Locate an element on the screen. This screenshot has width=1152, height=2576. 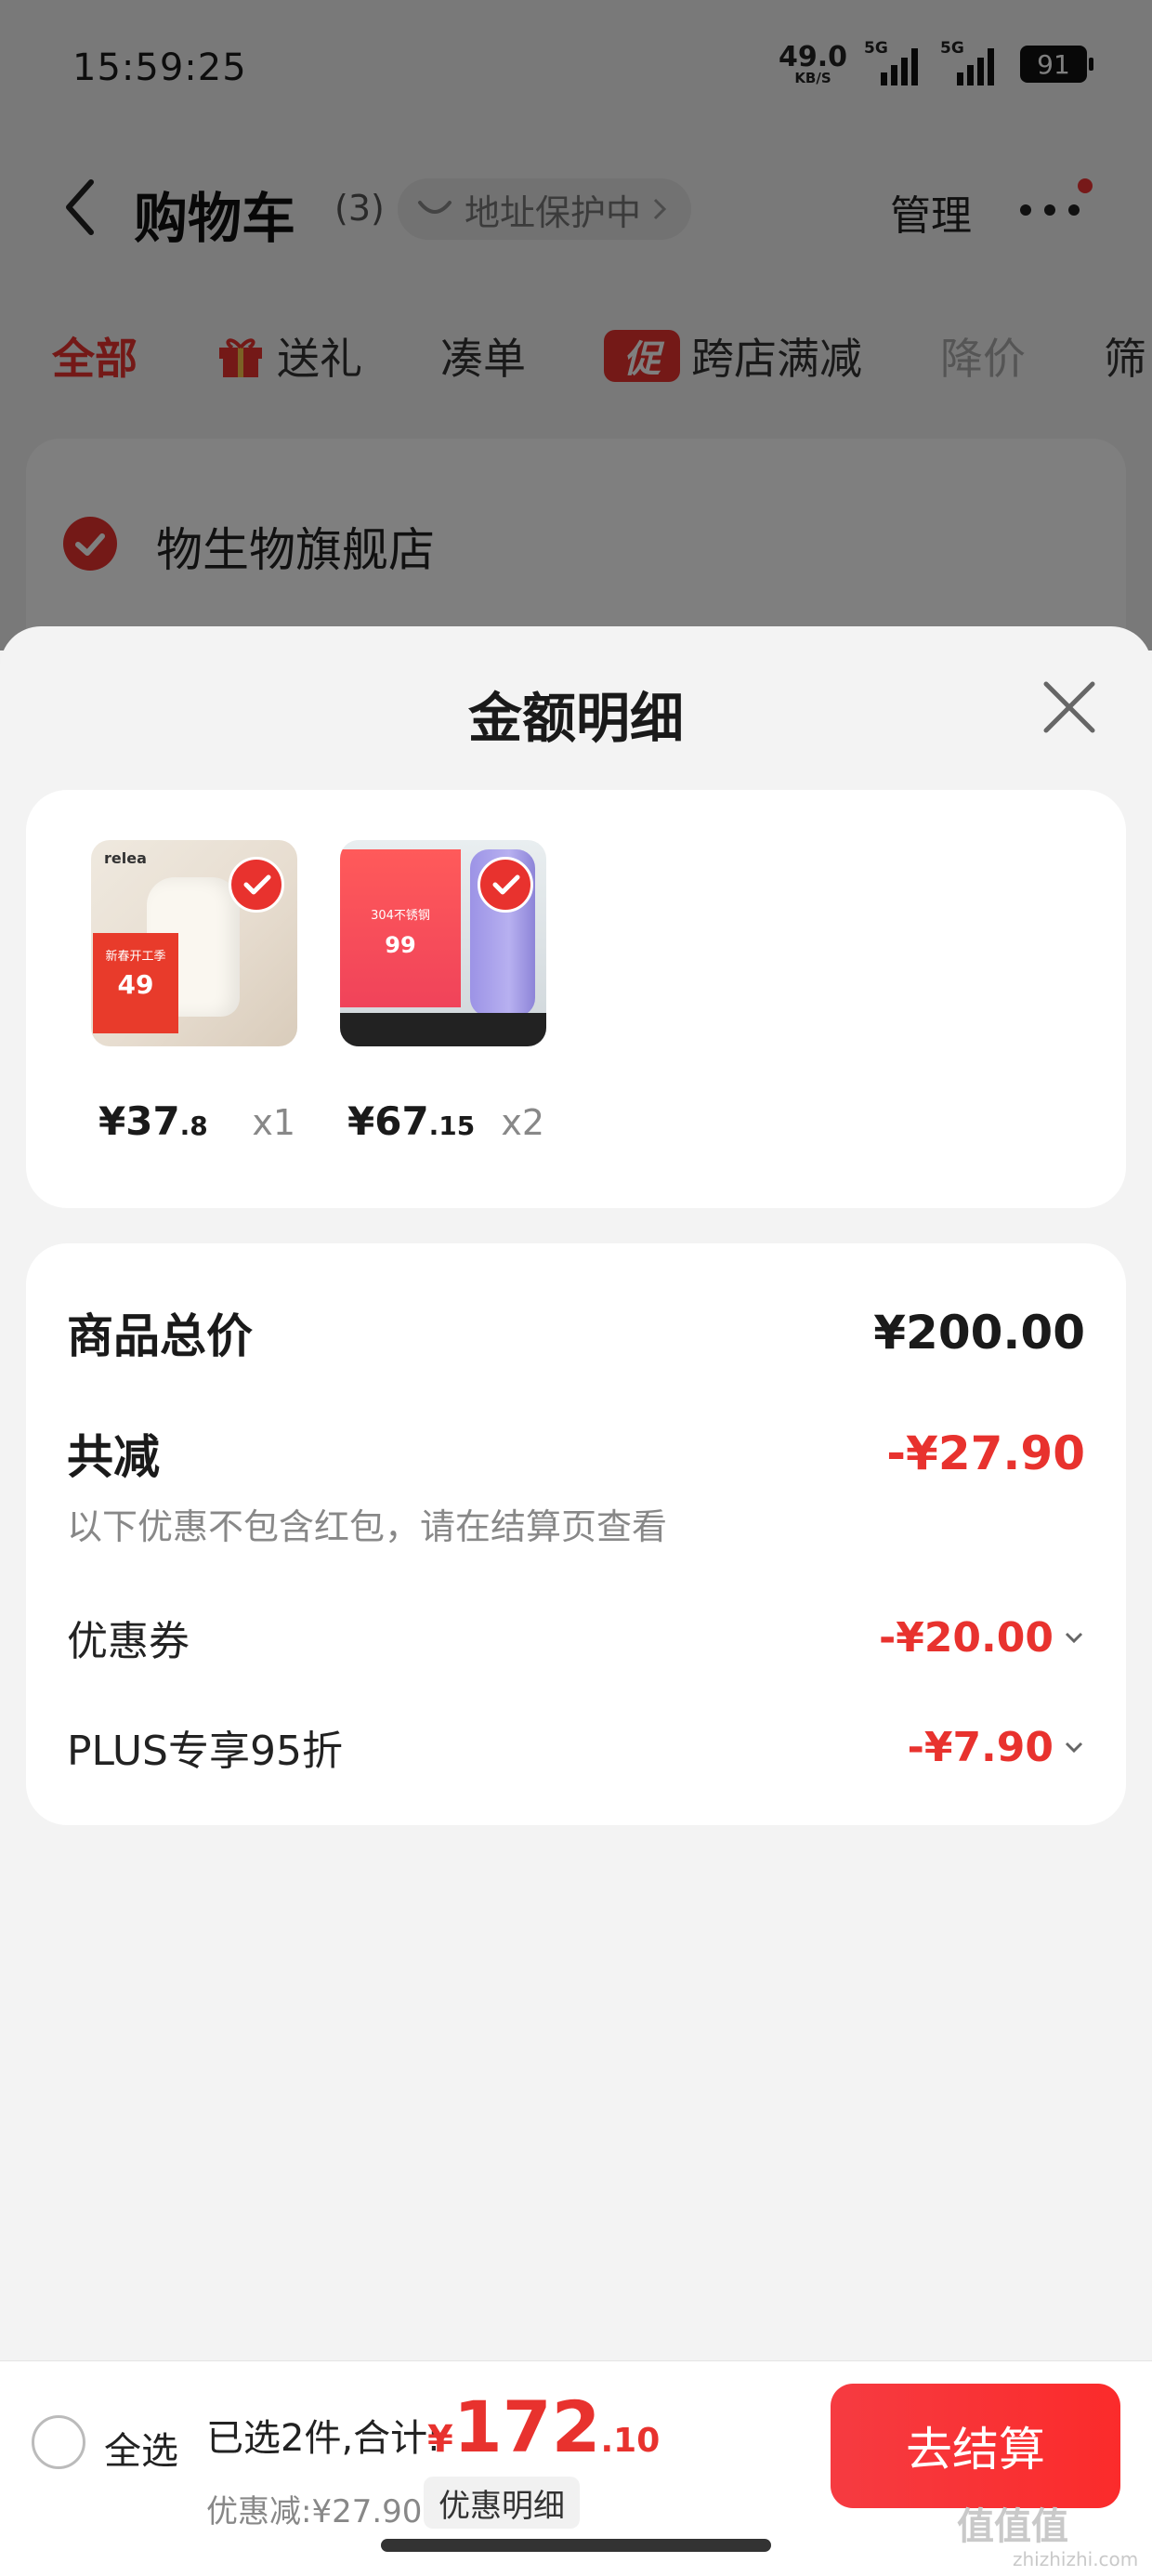
grand-total: ¥172.10 is located at coordinates (543, 2426).